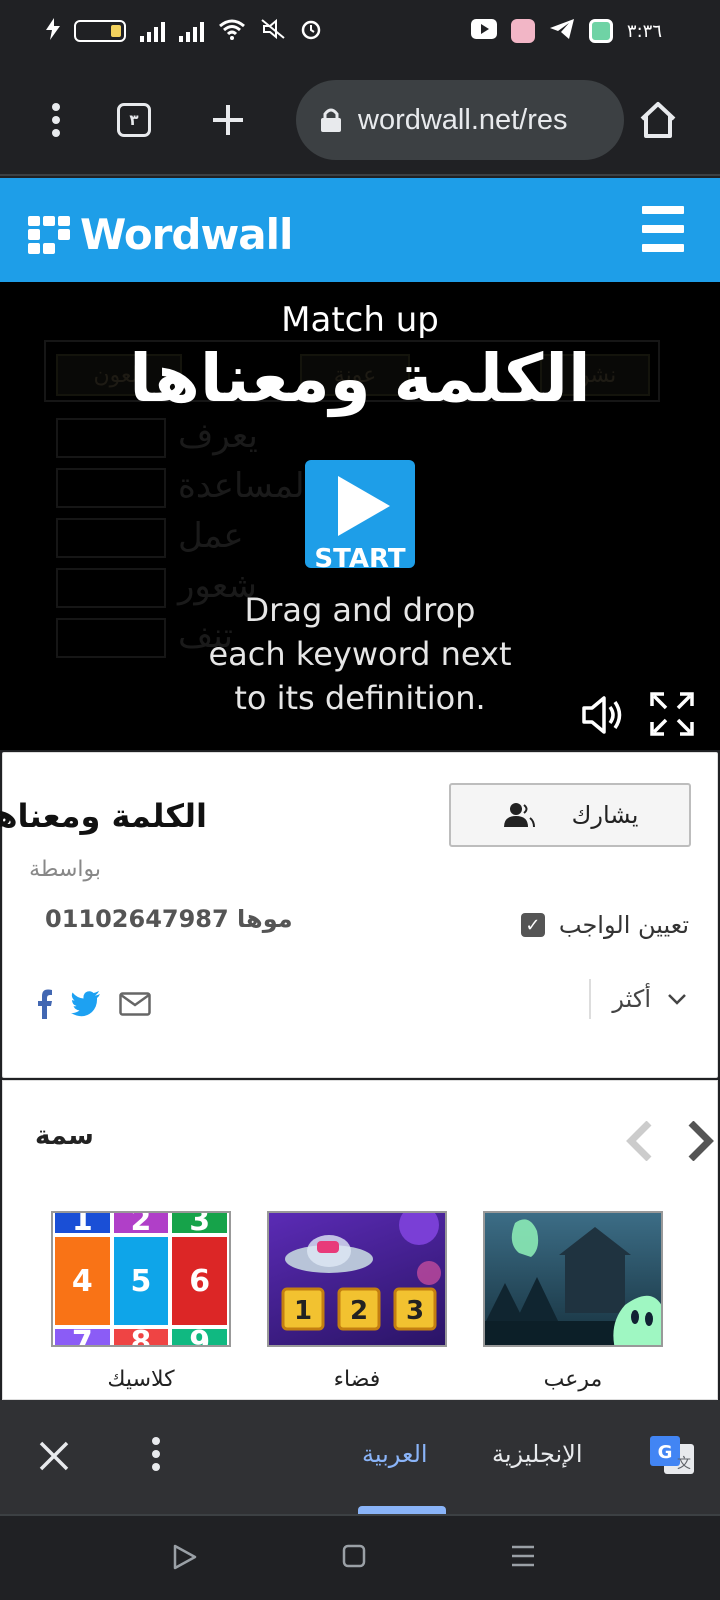 The height and width of the screenshot is (1600, 720). I want to click on translate-target-tab: العربية, so click(395, 1454).